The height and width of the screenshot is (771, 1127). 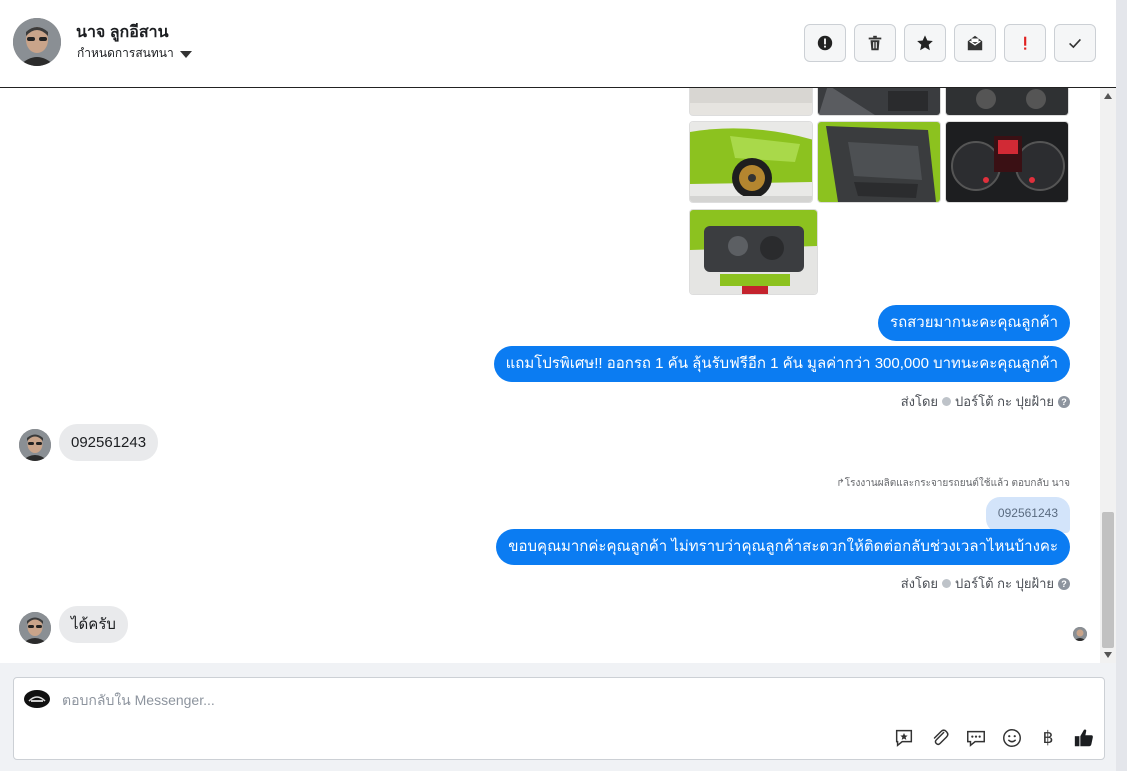 I want to click on unread-action-button, so click(x=975, y=43).